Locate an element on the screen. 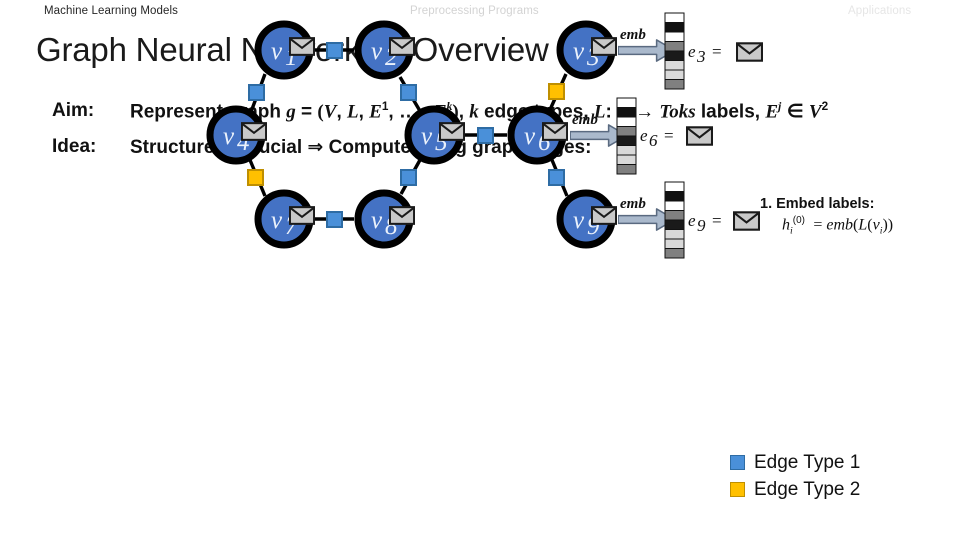 This screenshot has width=960, height=540. node-v5-label: v is located at coordinates (427, 136).